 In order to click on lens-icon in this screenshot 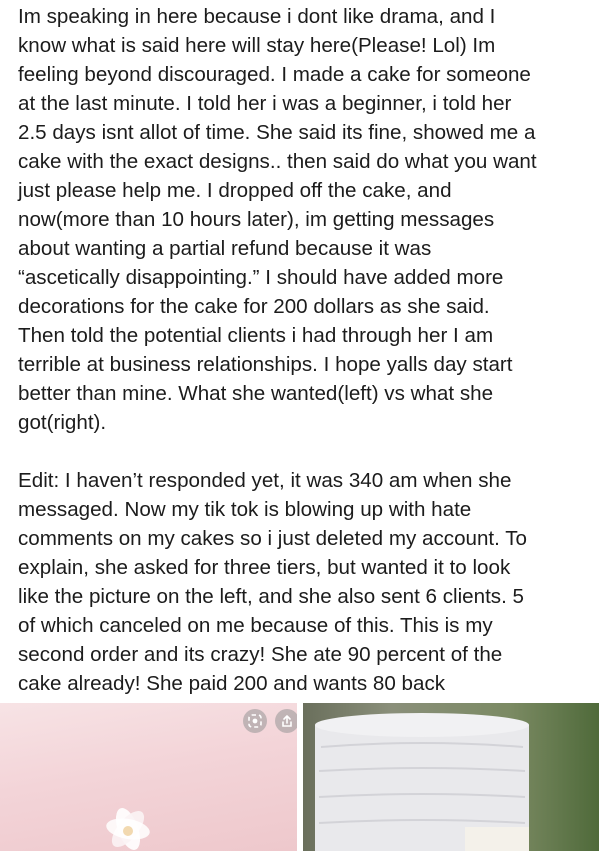, I will do `click(255, 721)`.